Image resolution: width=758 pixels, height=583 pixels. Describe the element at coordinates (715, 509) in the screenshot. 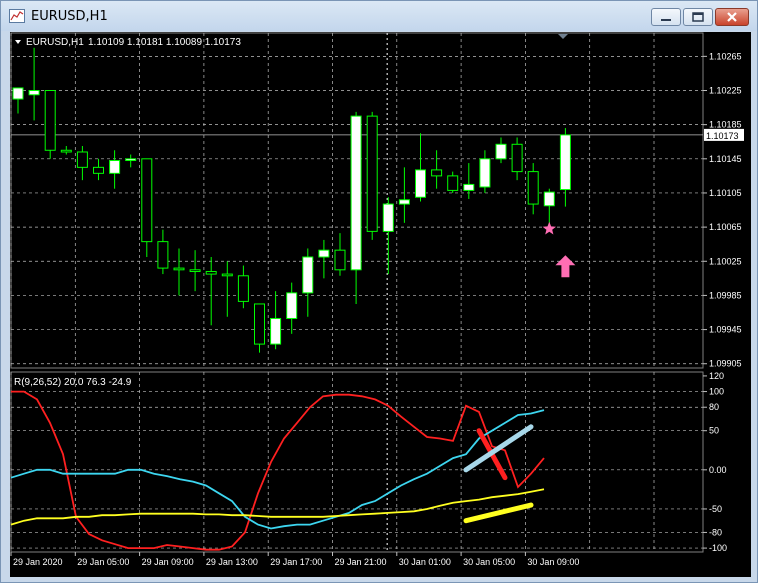

I see `indicator-y-tick-label: -50` at that location.